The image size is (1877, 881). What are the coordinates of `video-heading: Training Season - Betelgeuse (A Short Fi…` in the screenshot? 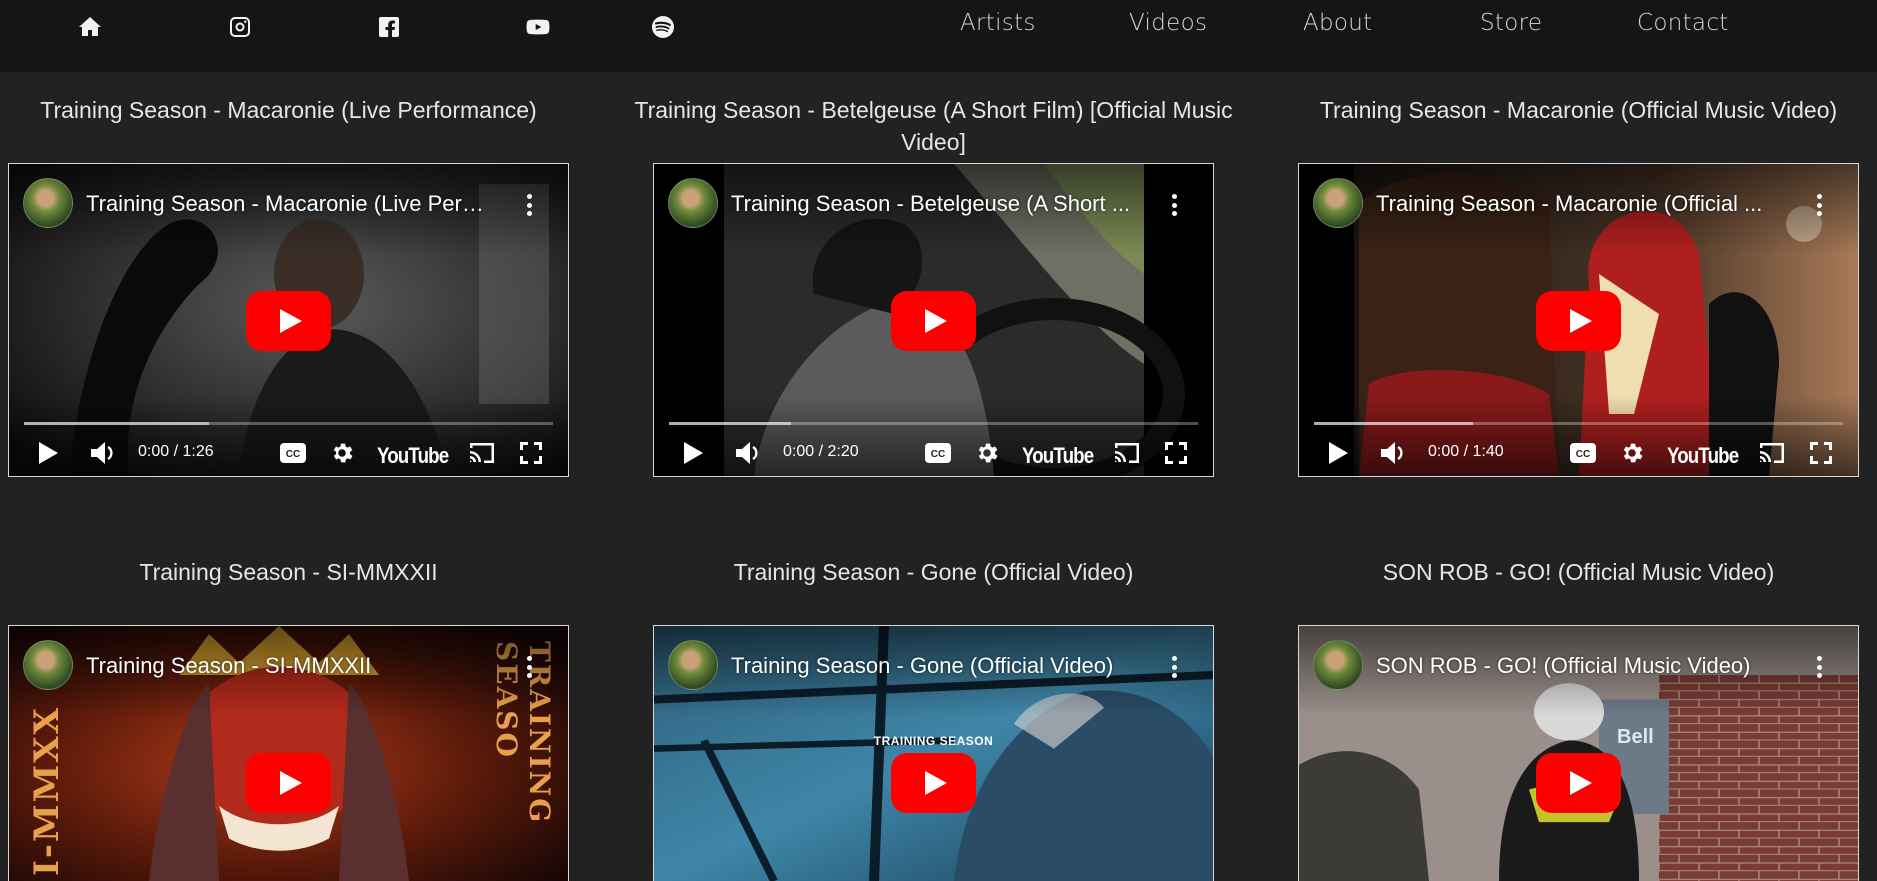 It's located at (933, 126).